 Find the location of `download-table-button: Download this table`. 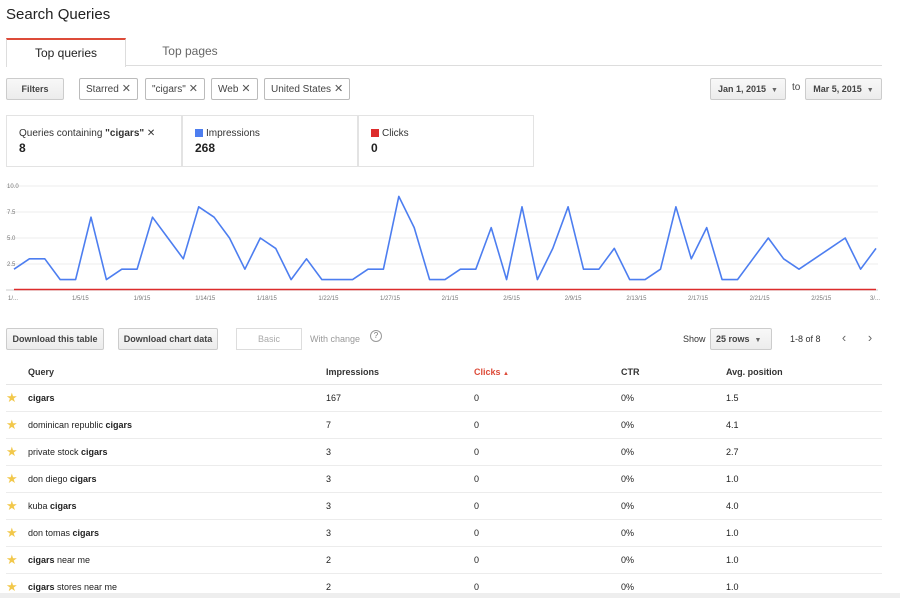

download-table-button: Download this table is located at coordinates (55, 339).